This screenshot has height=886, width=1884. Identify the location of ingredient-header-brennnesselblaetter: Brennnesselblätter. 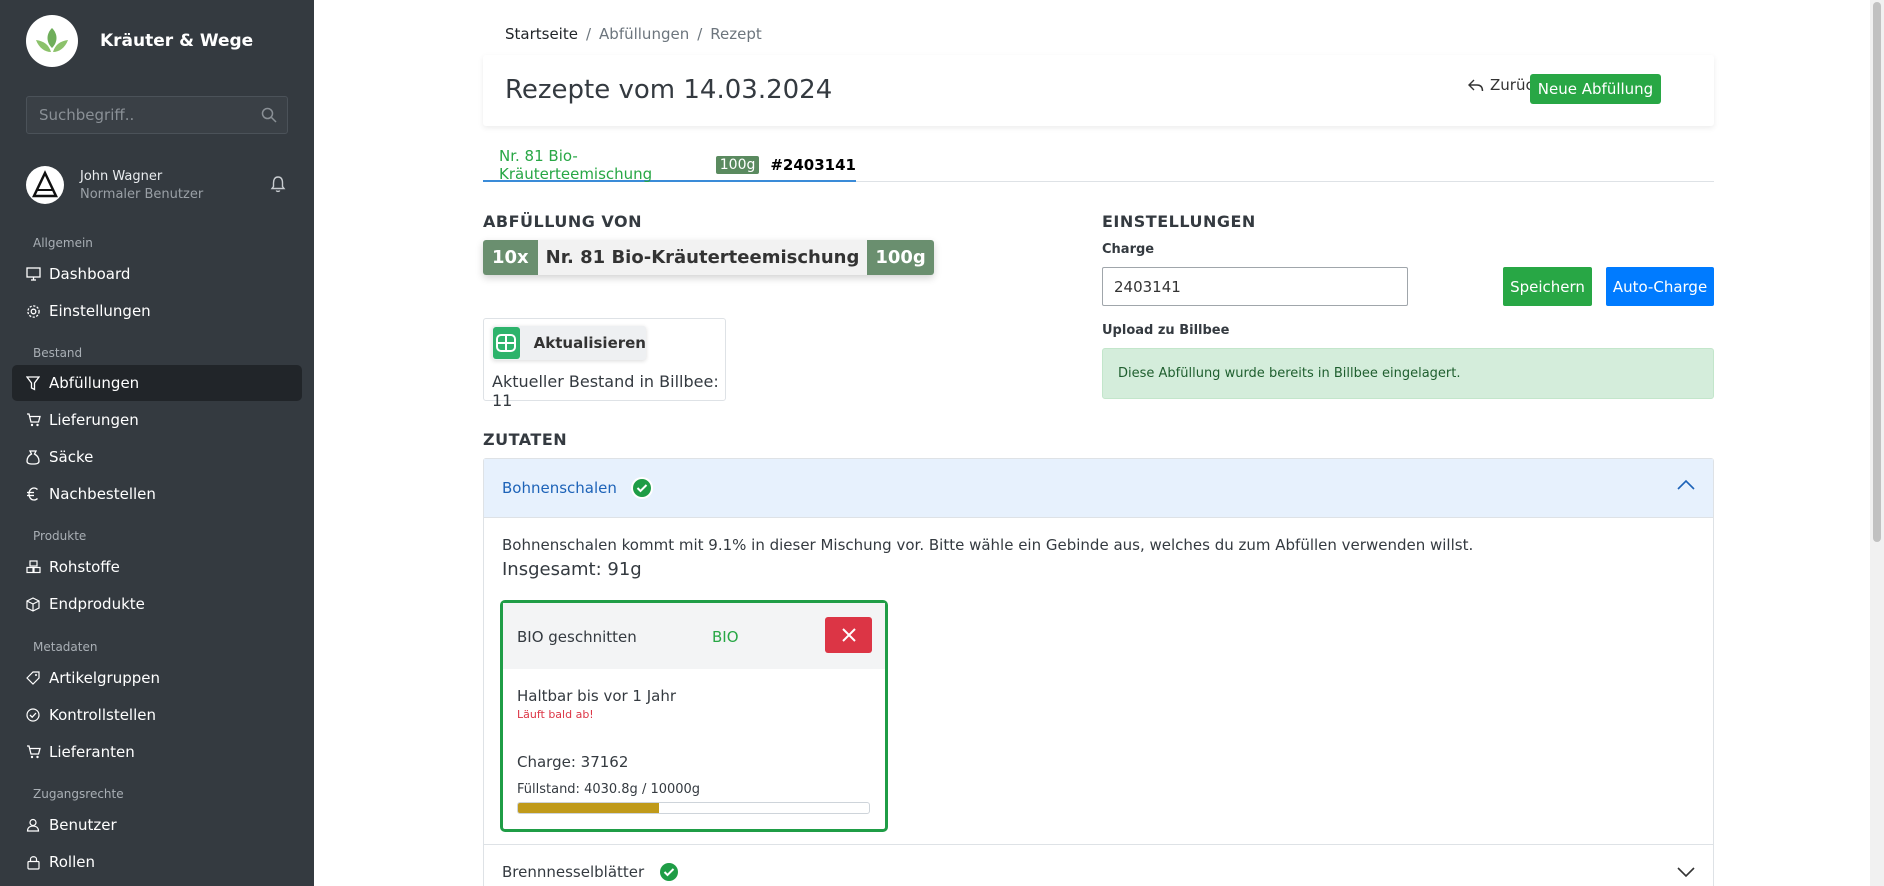
(1098, 865).